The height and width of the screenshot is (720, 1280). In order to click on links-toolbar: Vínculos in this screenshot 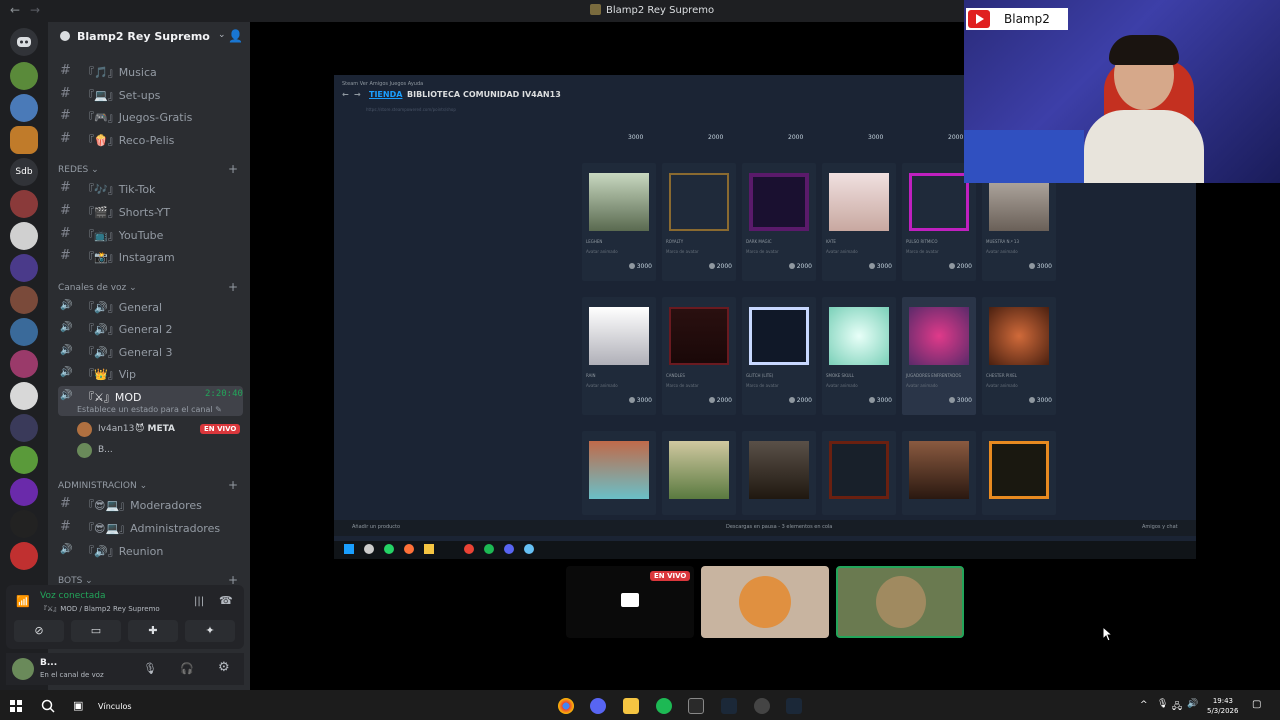, I will do `click(115, 706)`.